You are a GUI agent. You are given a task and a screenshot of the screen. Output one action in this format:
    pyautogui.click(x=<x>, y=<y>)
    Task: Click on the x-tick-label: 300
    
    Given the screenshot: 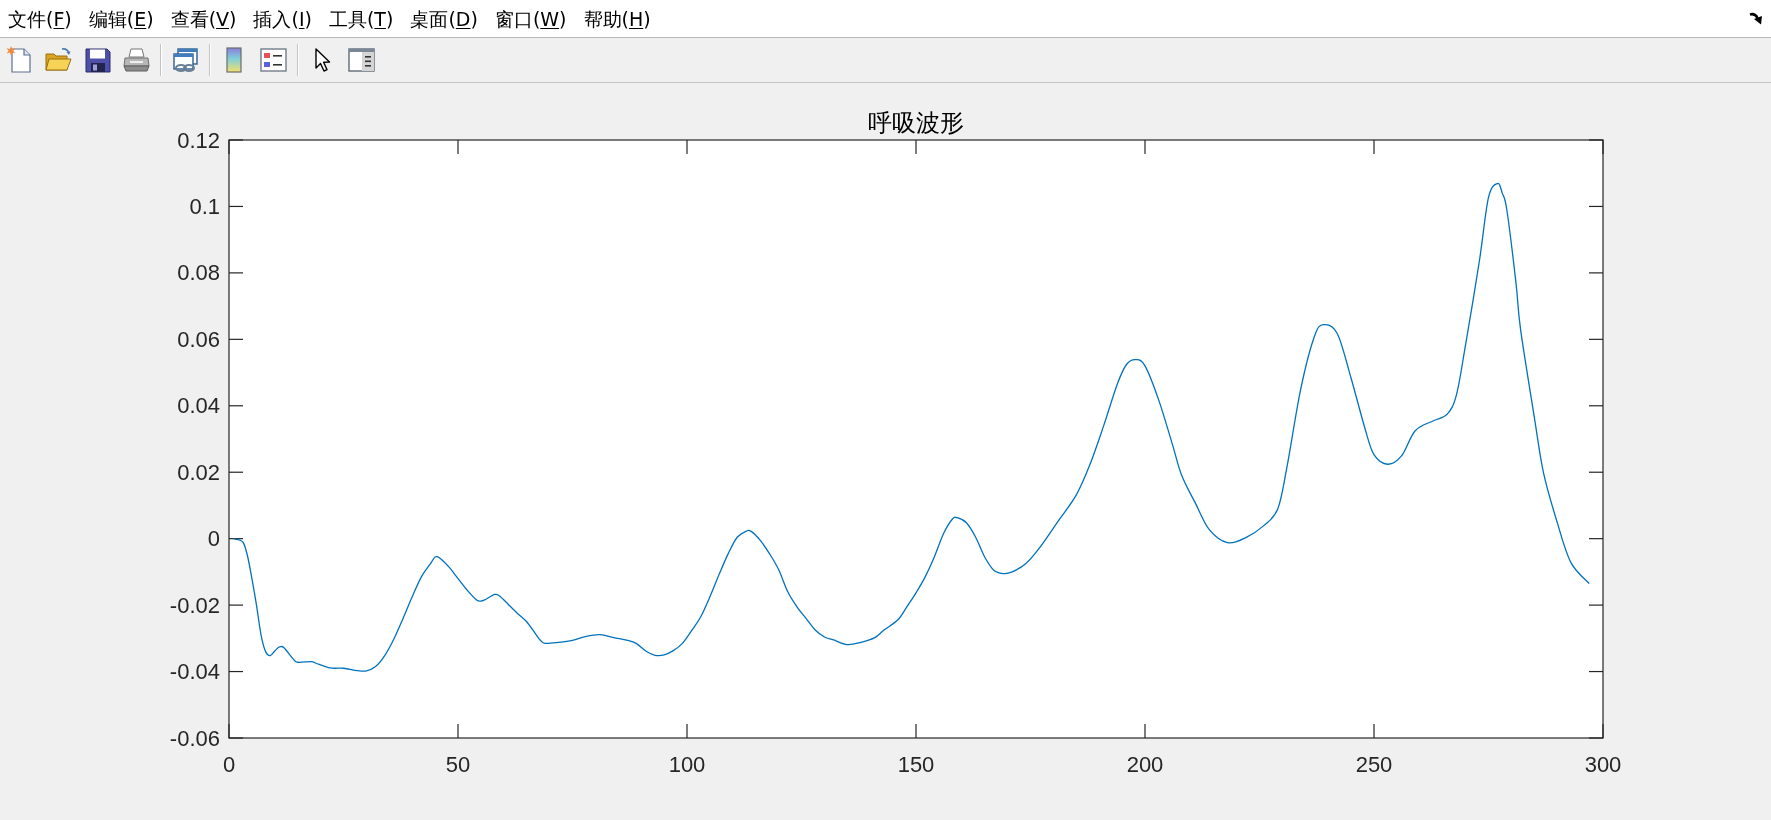 What is the action you would take?
    pyautogui.click(x=1603, y=764)
    